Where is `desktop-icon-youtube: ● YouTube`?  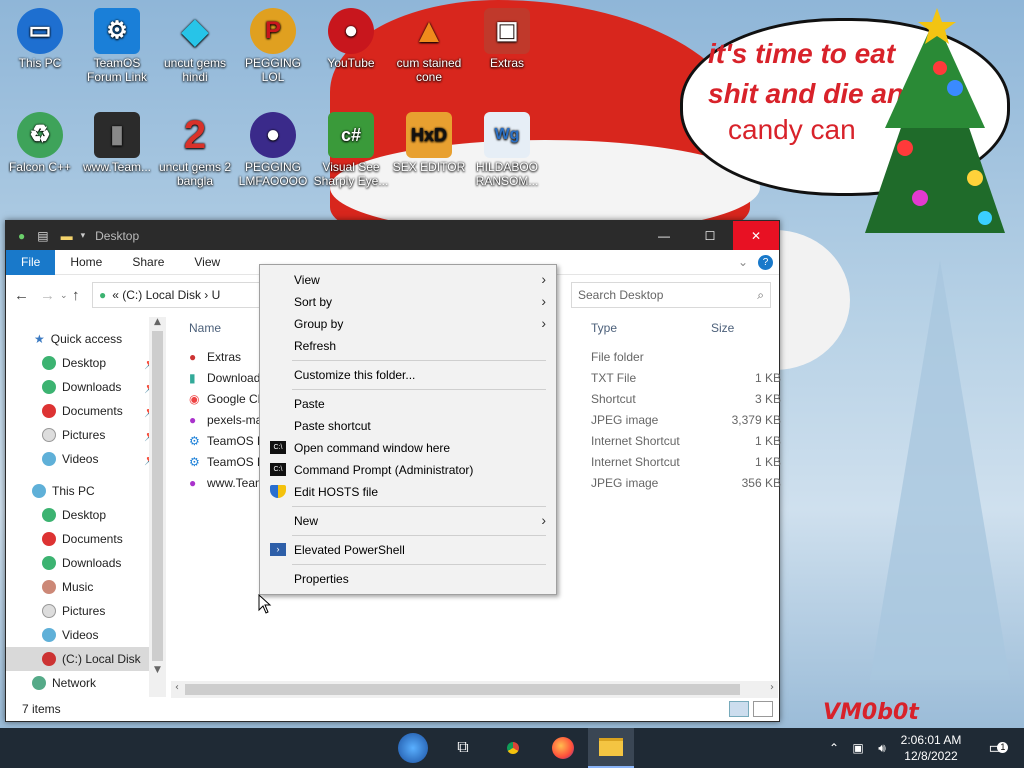
desktop-icon-youtube: ● YouTube is located at coordinates (351, 39).